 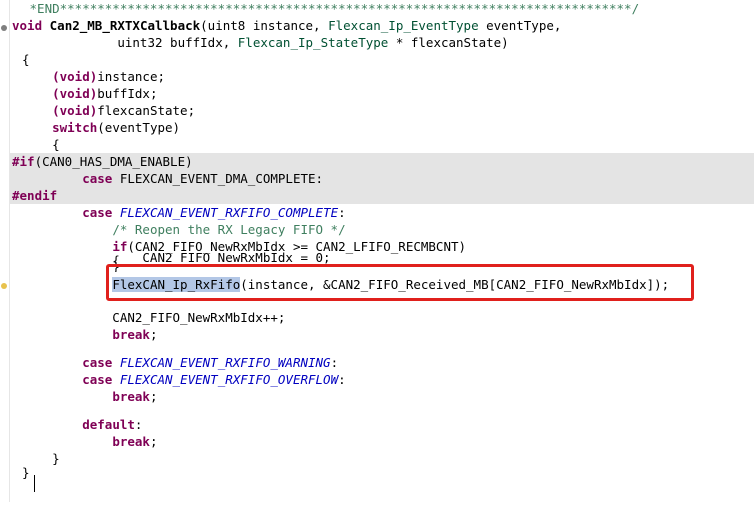 I want to click on code-line: switch(eventType), so click(x=116, y=127).